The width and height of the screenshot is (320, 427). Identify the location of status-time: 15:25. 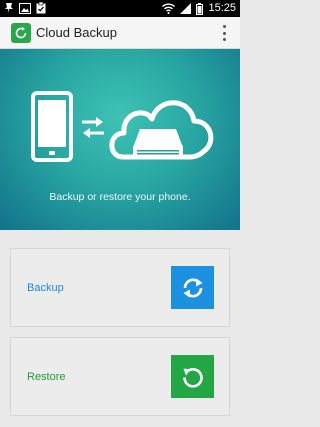
(222, 8).